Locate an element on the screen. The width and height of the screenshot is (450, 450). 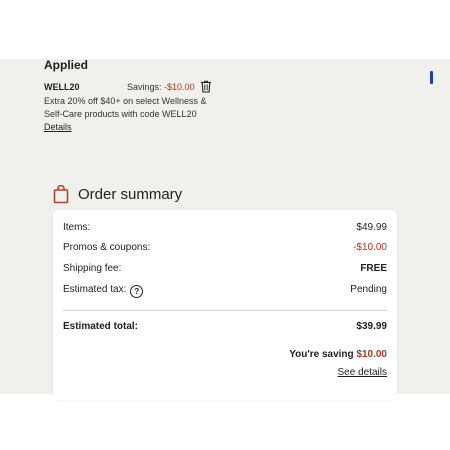
total-label: Estimated total: is located at coordinates (101, 326).